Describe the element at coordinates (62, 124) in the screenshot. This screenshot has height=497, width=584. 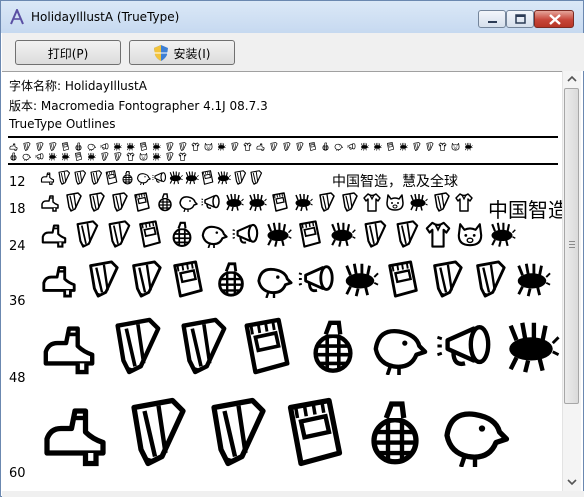
I see `font-type-line: TrueType Outlines` at that location.